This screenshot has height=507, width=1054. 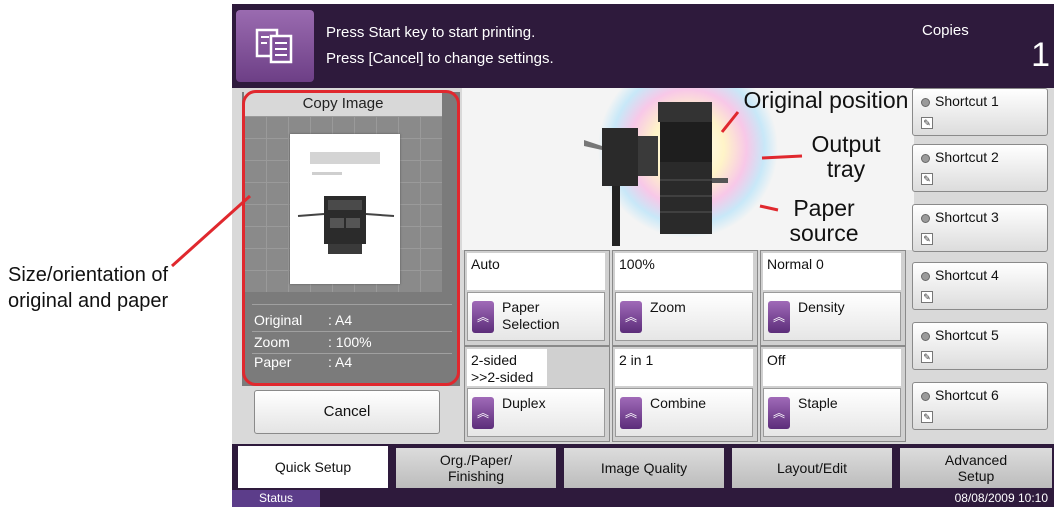 I want to click on tab-org-paper-finishing-label: Org./Paper/ Finishing, so click(x=476, y=468).